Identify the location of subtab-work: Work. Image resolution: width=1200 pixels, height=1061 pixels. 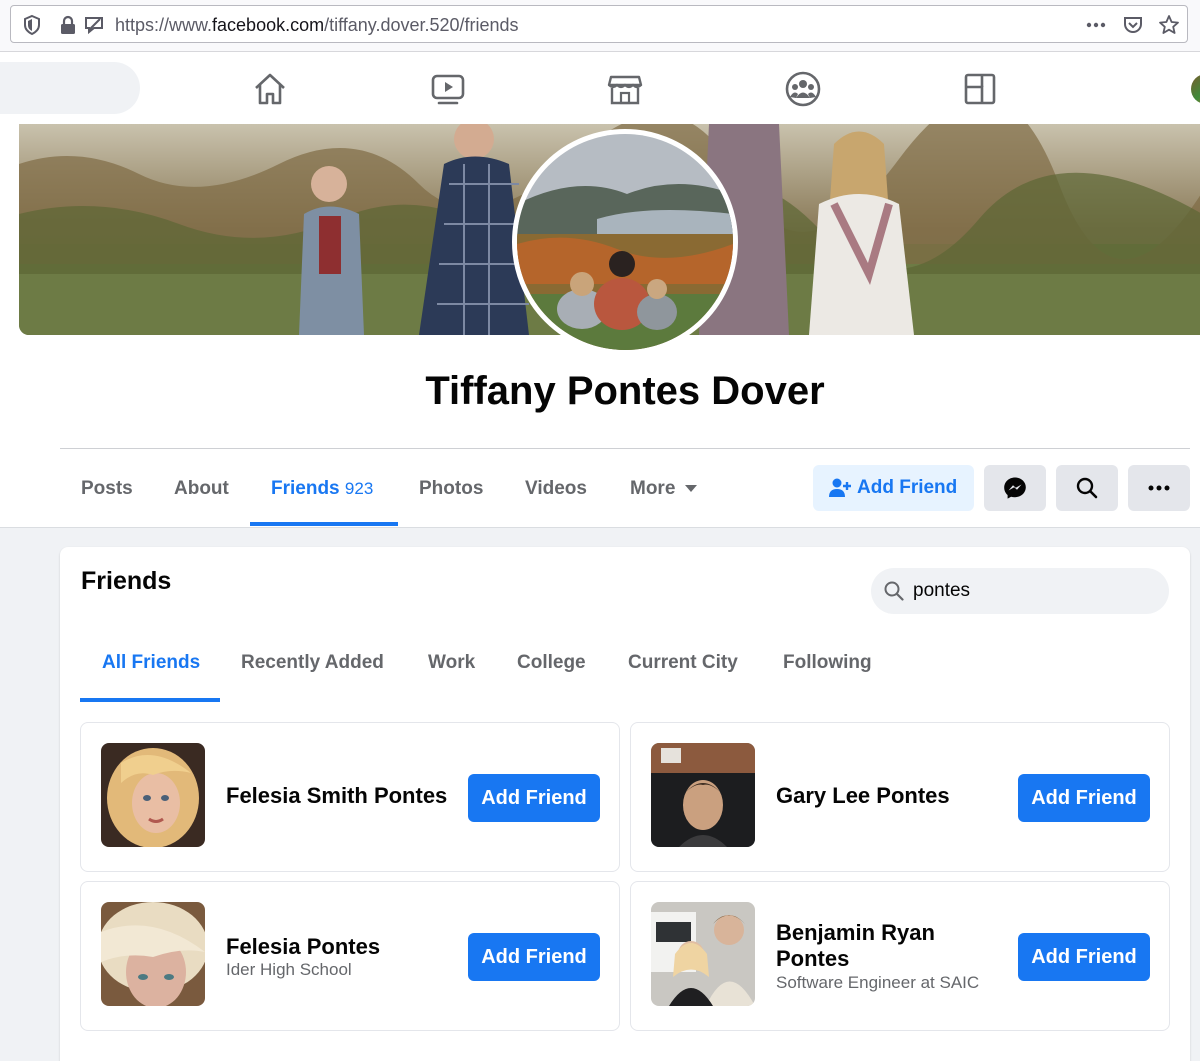
(451, 663).